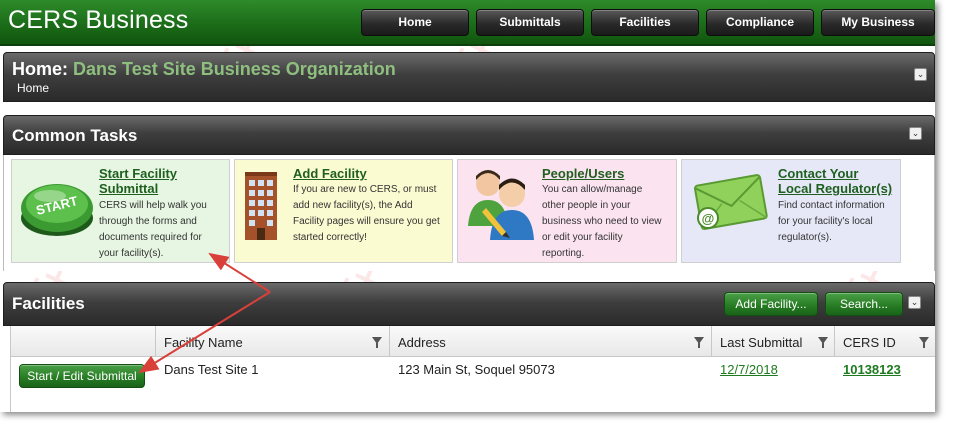 Image resolution: width=960 pixels, height=429 pixels. Describe the element at coordinates (422, 342) in the screenshot. I see `column-label: Address` at that location.